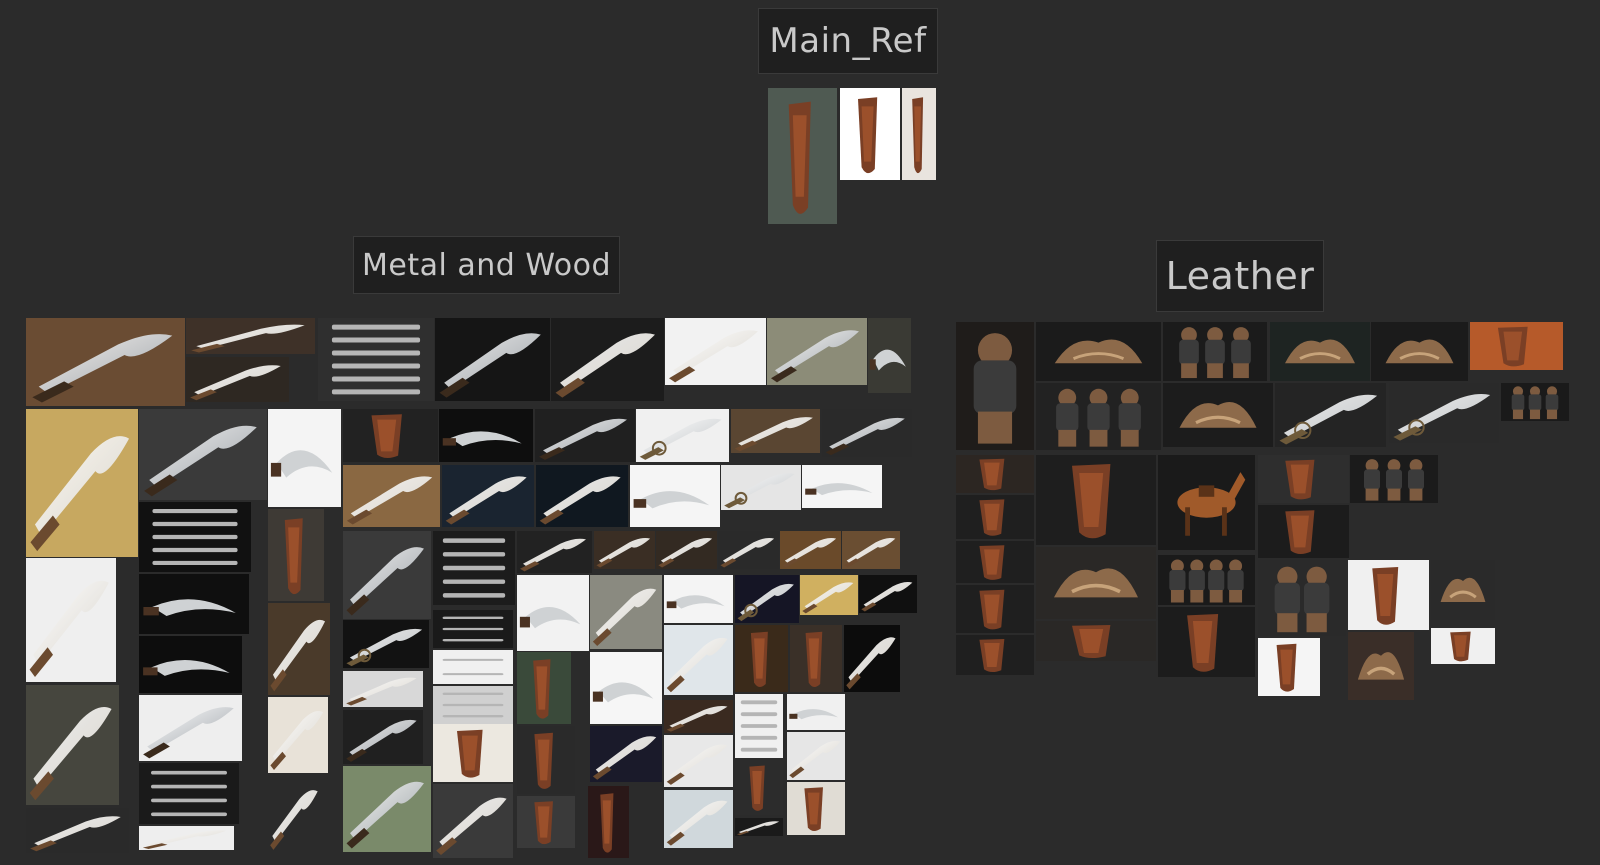  What do you see at coordinates (1240, 276) in the screenshot?
I see `group-label-leather: Leather` at bounding box center [1240, 276].